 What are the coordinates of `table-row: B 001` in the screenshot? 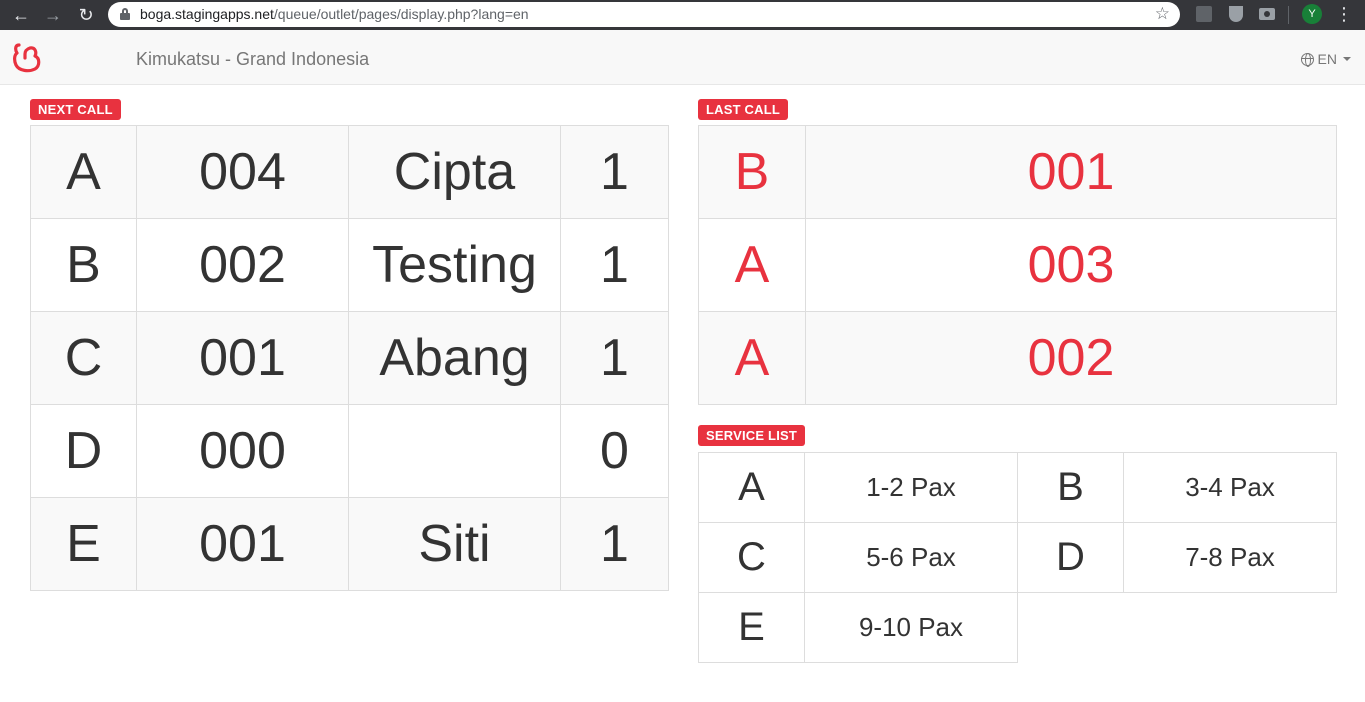 It's located at (1017, 172).